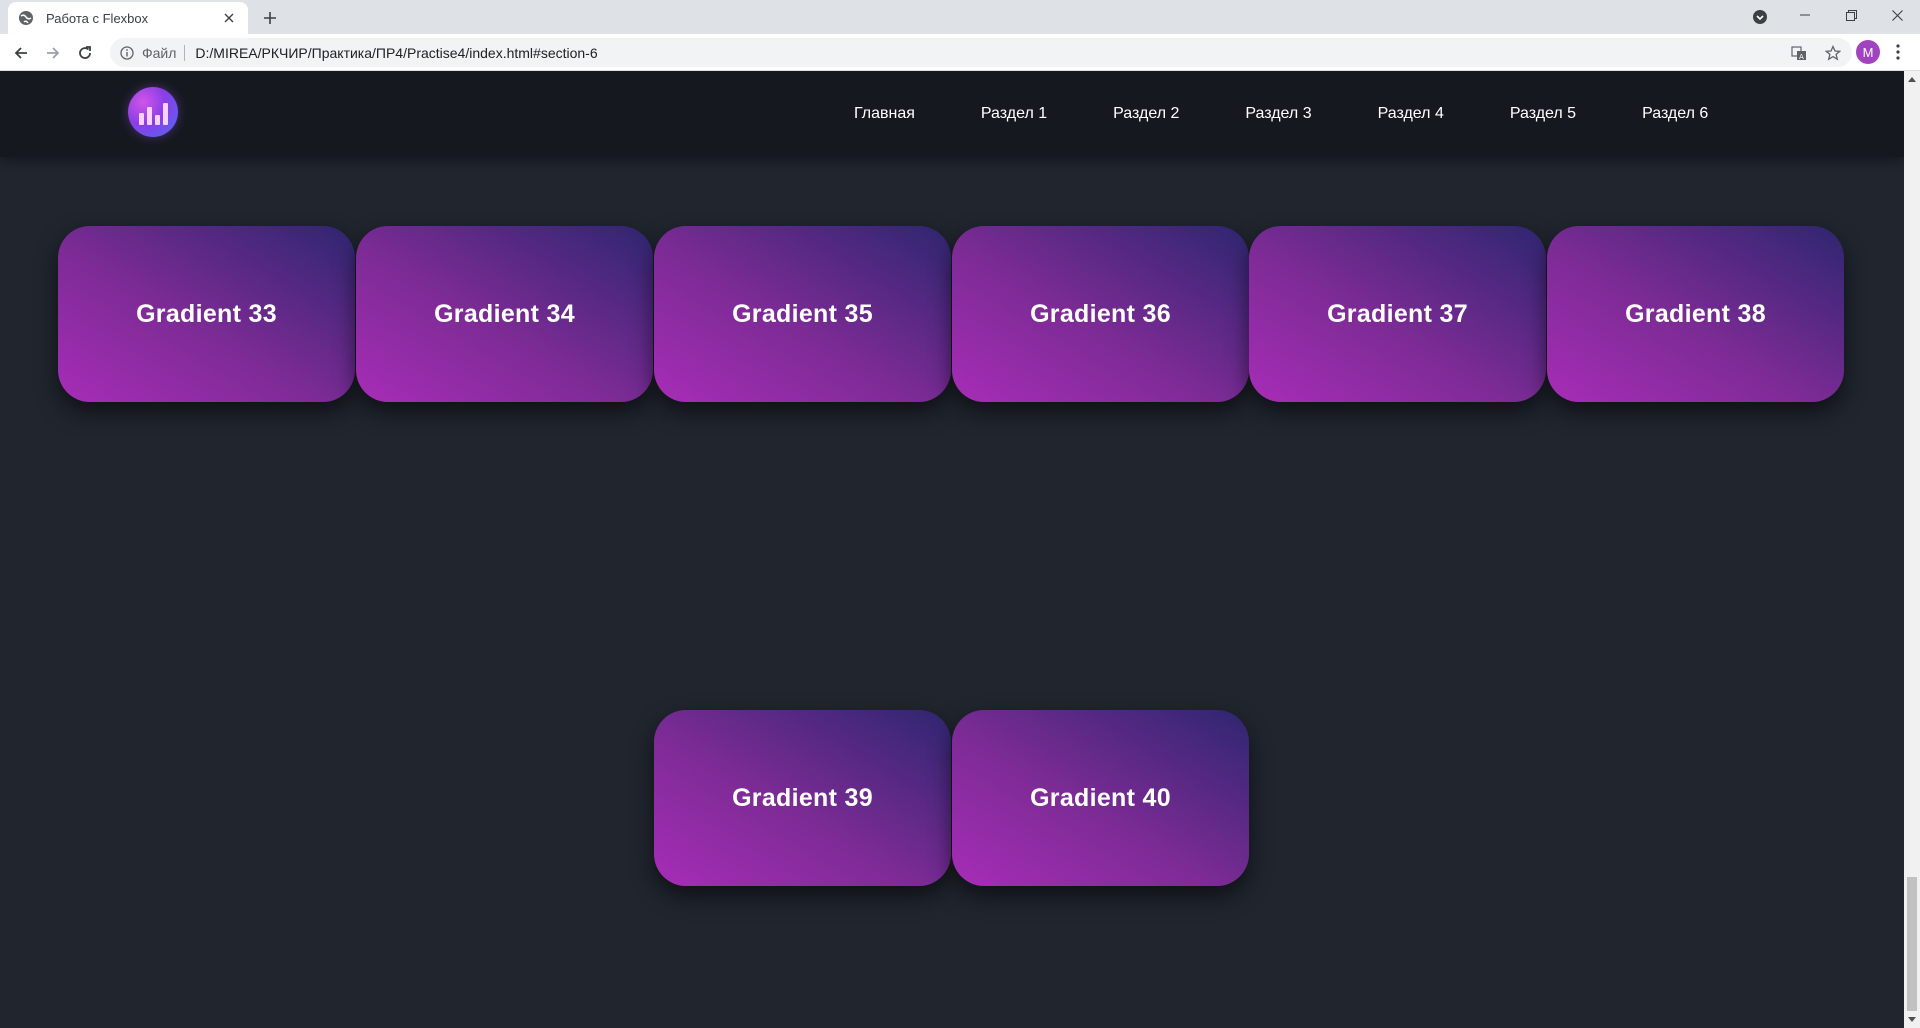 Image resolution: width=1920 pixels, height=1028 pixels. I want to click on close-window-icon, so click(1897, 15).